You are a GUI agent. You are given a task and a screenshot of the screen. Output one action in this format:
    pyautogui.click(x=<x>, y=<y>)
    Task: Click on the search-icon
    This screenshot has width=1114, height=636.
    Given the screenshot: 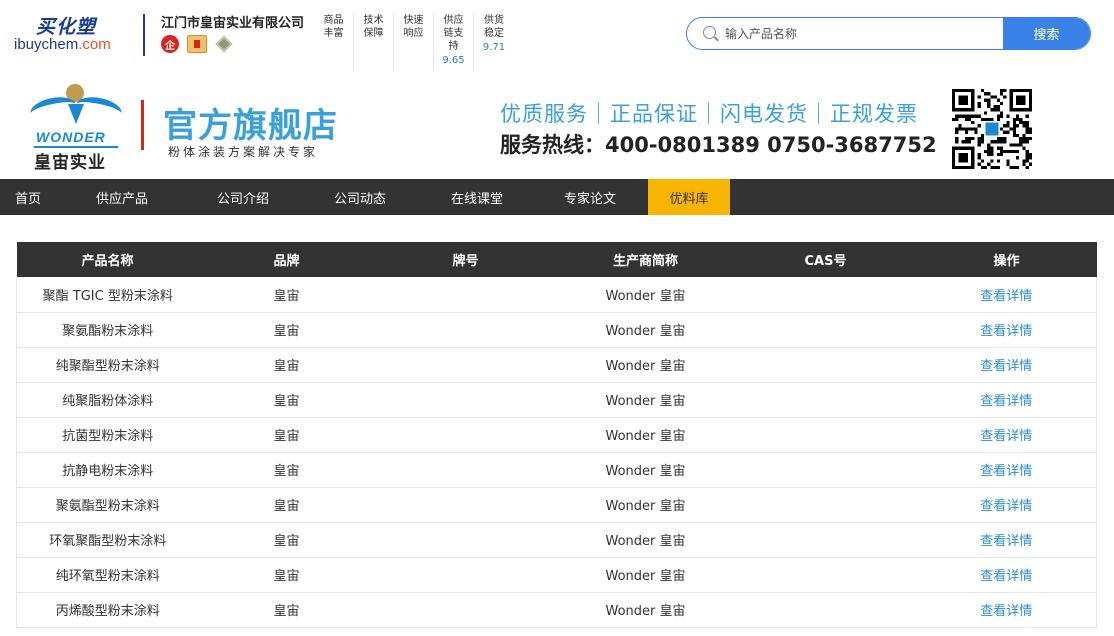 What is the action you would take?
    pyautogui.click(x=706, y=33)
    